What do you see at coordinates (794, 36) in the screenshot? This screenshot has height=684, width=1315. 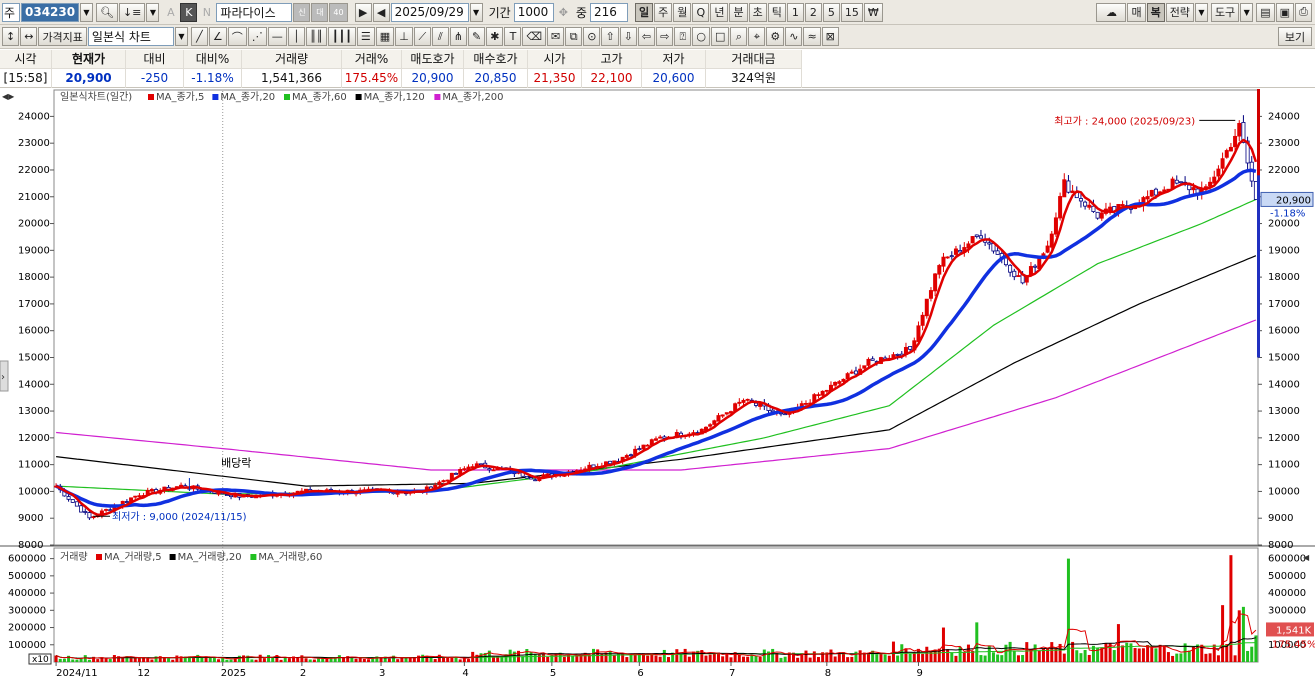 I see `wave-tool: ∿` at bounding box center [794, 36].